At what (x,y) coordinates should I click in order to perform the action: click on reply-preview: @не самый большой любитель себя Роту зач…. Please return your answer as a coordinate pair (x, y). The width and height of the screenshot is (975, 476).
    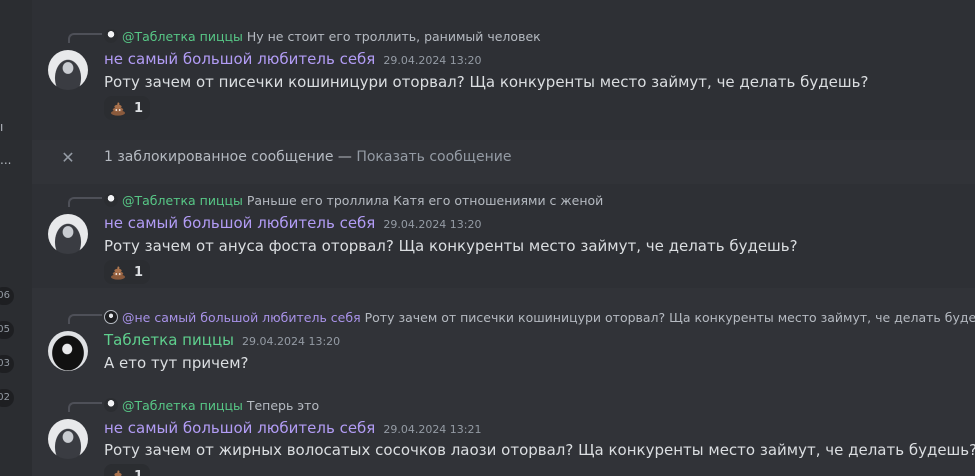
    Looking at the image, I should click on (539, 317).